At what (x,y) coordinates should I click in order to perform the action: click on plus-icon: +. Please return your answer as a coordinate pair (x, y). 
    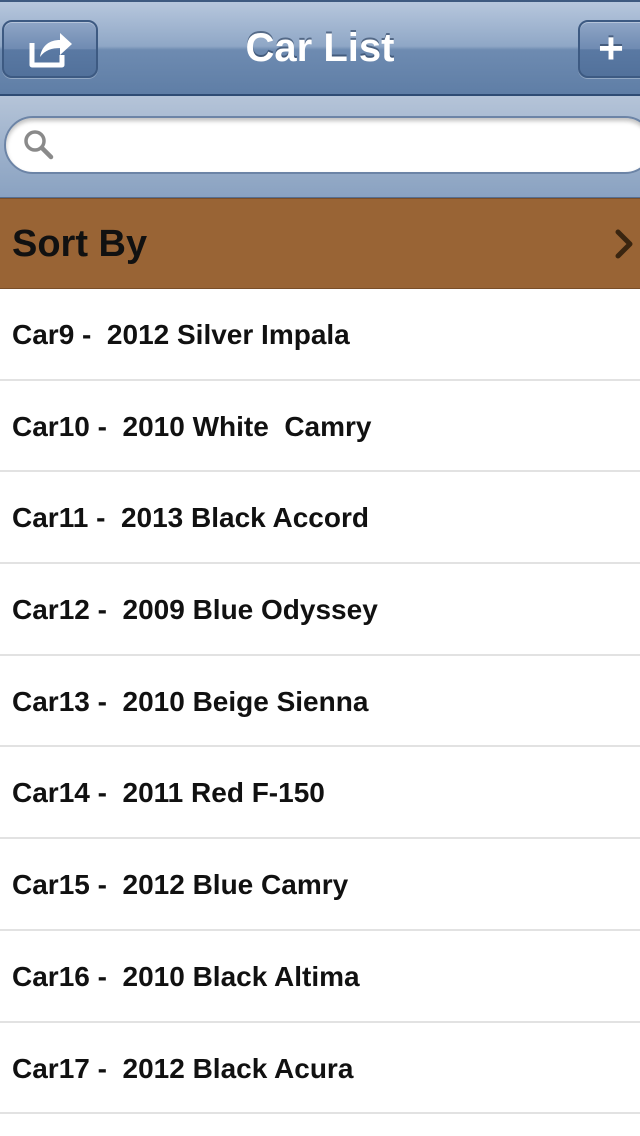
    Looking at the image, I should click on (611, 48).